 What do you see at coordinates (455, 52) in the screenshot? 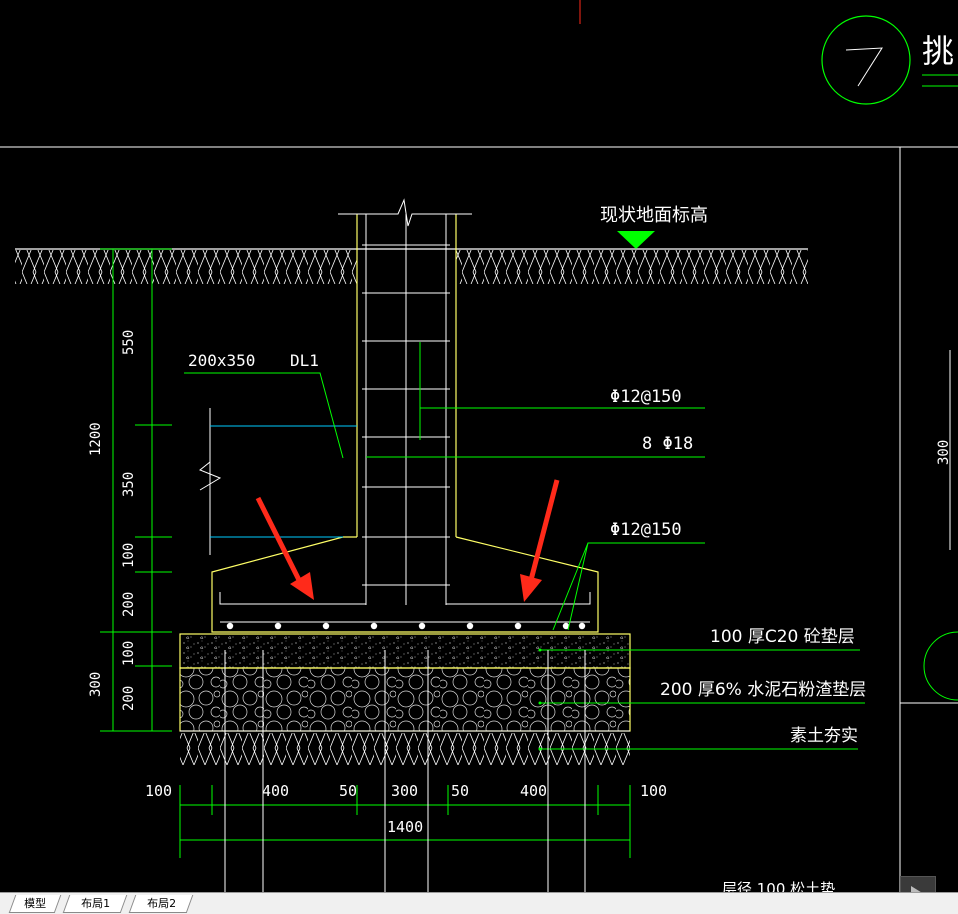
I see `detail-number-circle: 1` at bounding box center [455, 52].